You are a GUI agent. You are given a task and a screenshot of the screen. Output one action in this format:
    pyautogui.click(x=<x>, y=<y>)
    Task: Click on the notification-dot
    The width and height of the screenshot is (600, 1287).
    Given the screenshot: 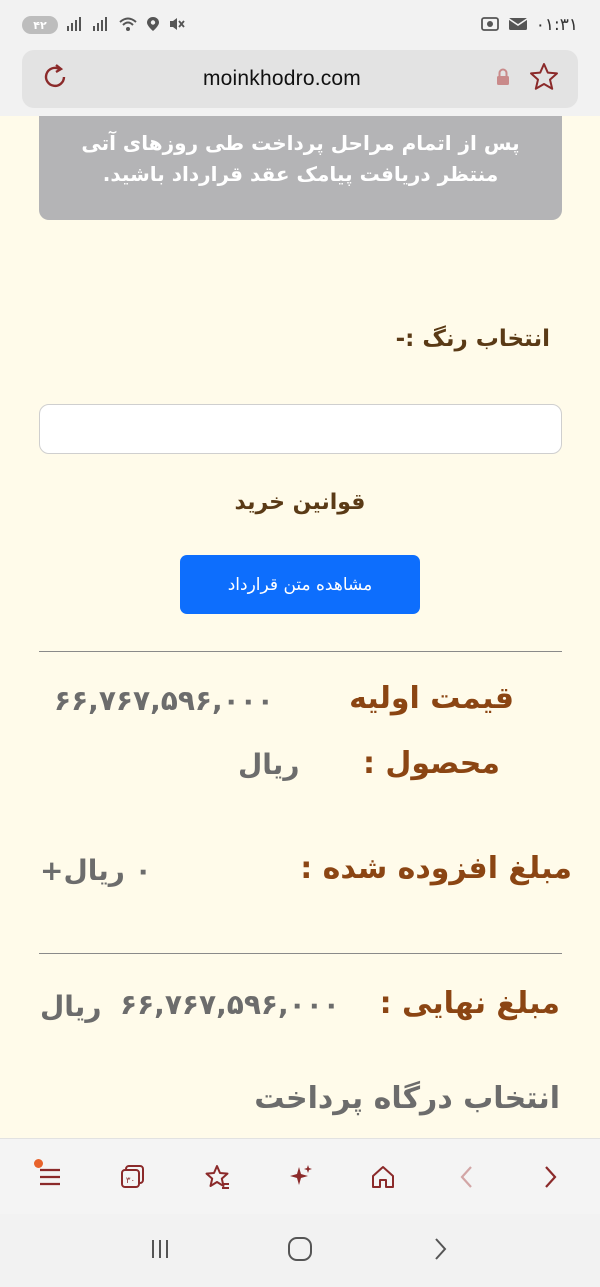 What is the action you would take?
    pyautogui.click(x=38, y=1163)
    